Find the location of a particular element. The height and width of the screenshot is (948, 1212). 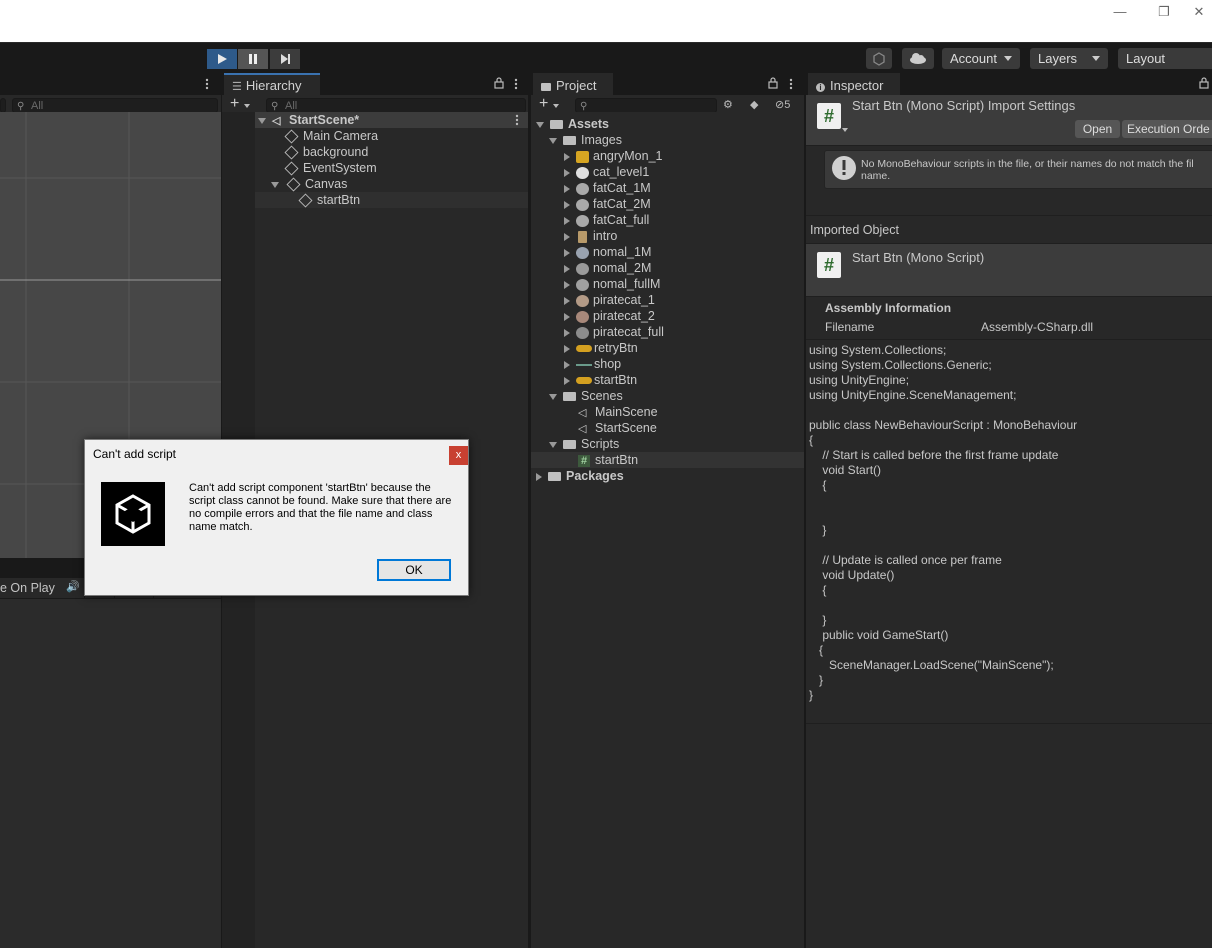

project-image-item: nomal_fullM is located at coordinates (612, 284).